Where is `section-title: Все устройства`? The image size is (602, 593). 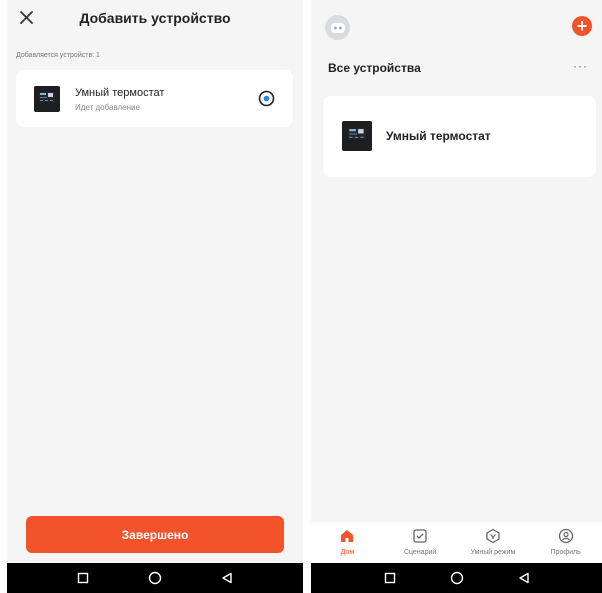
section-title: Все устройства is located at coordinates (374, 68).